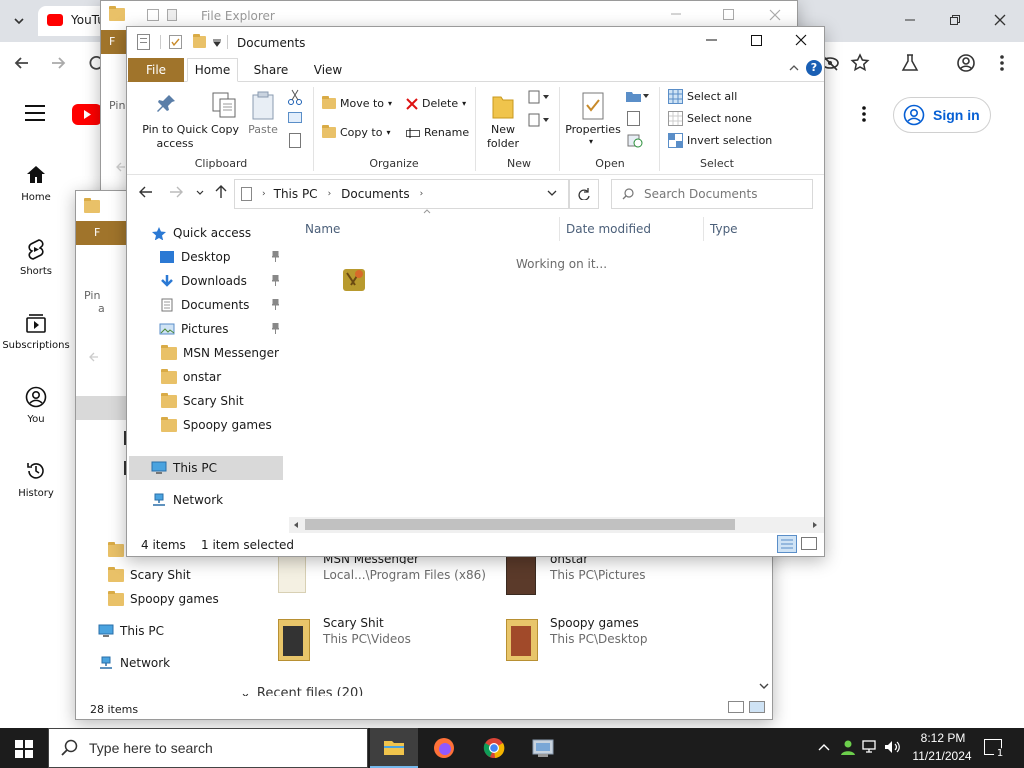 The width and height of the screenshot is (1024, 768). I want to click on nav-scary-shit: Scary Shit, so click(202, 401).